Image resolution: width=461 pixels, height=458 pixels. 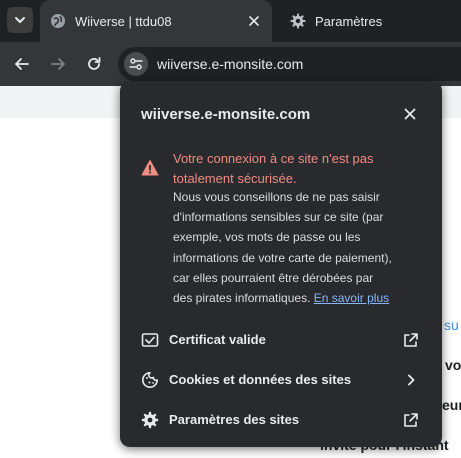 I want to click on site-settings-row: Paramètres des sites, so click(x=281, y=420).